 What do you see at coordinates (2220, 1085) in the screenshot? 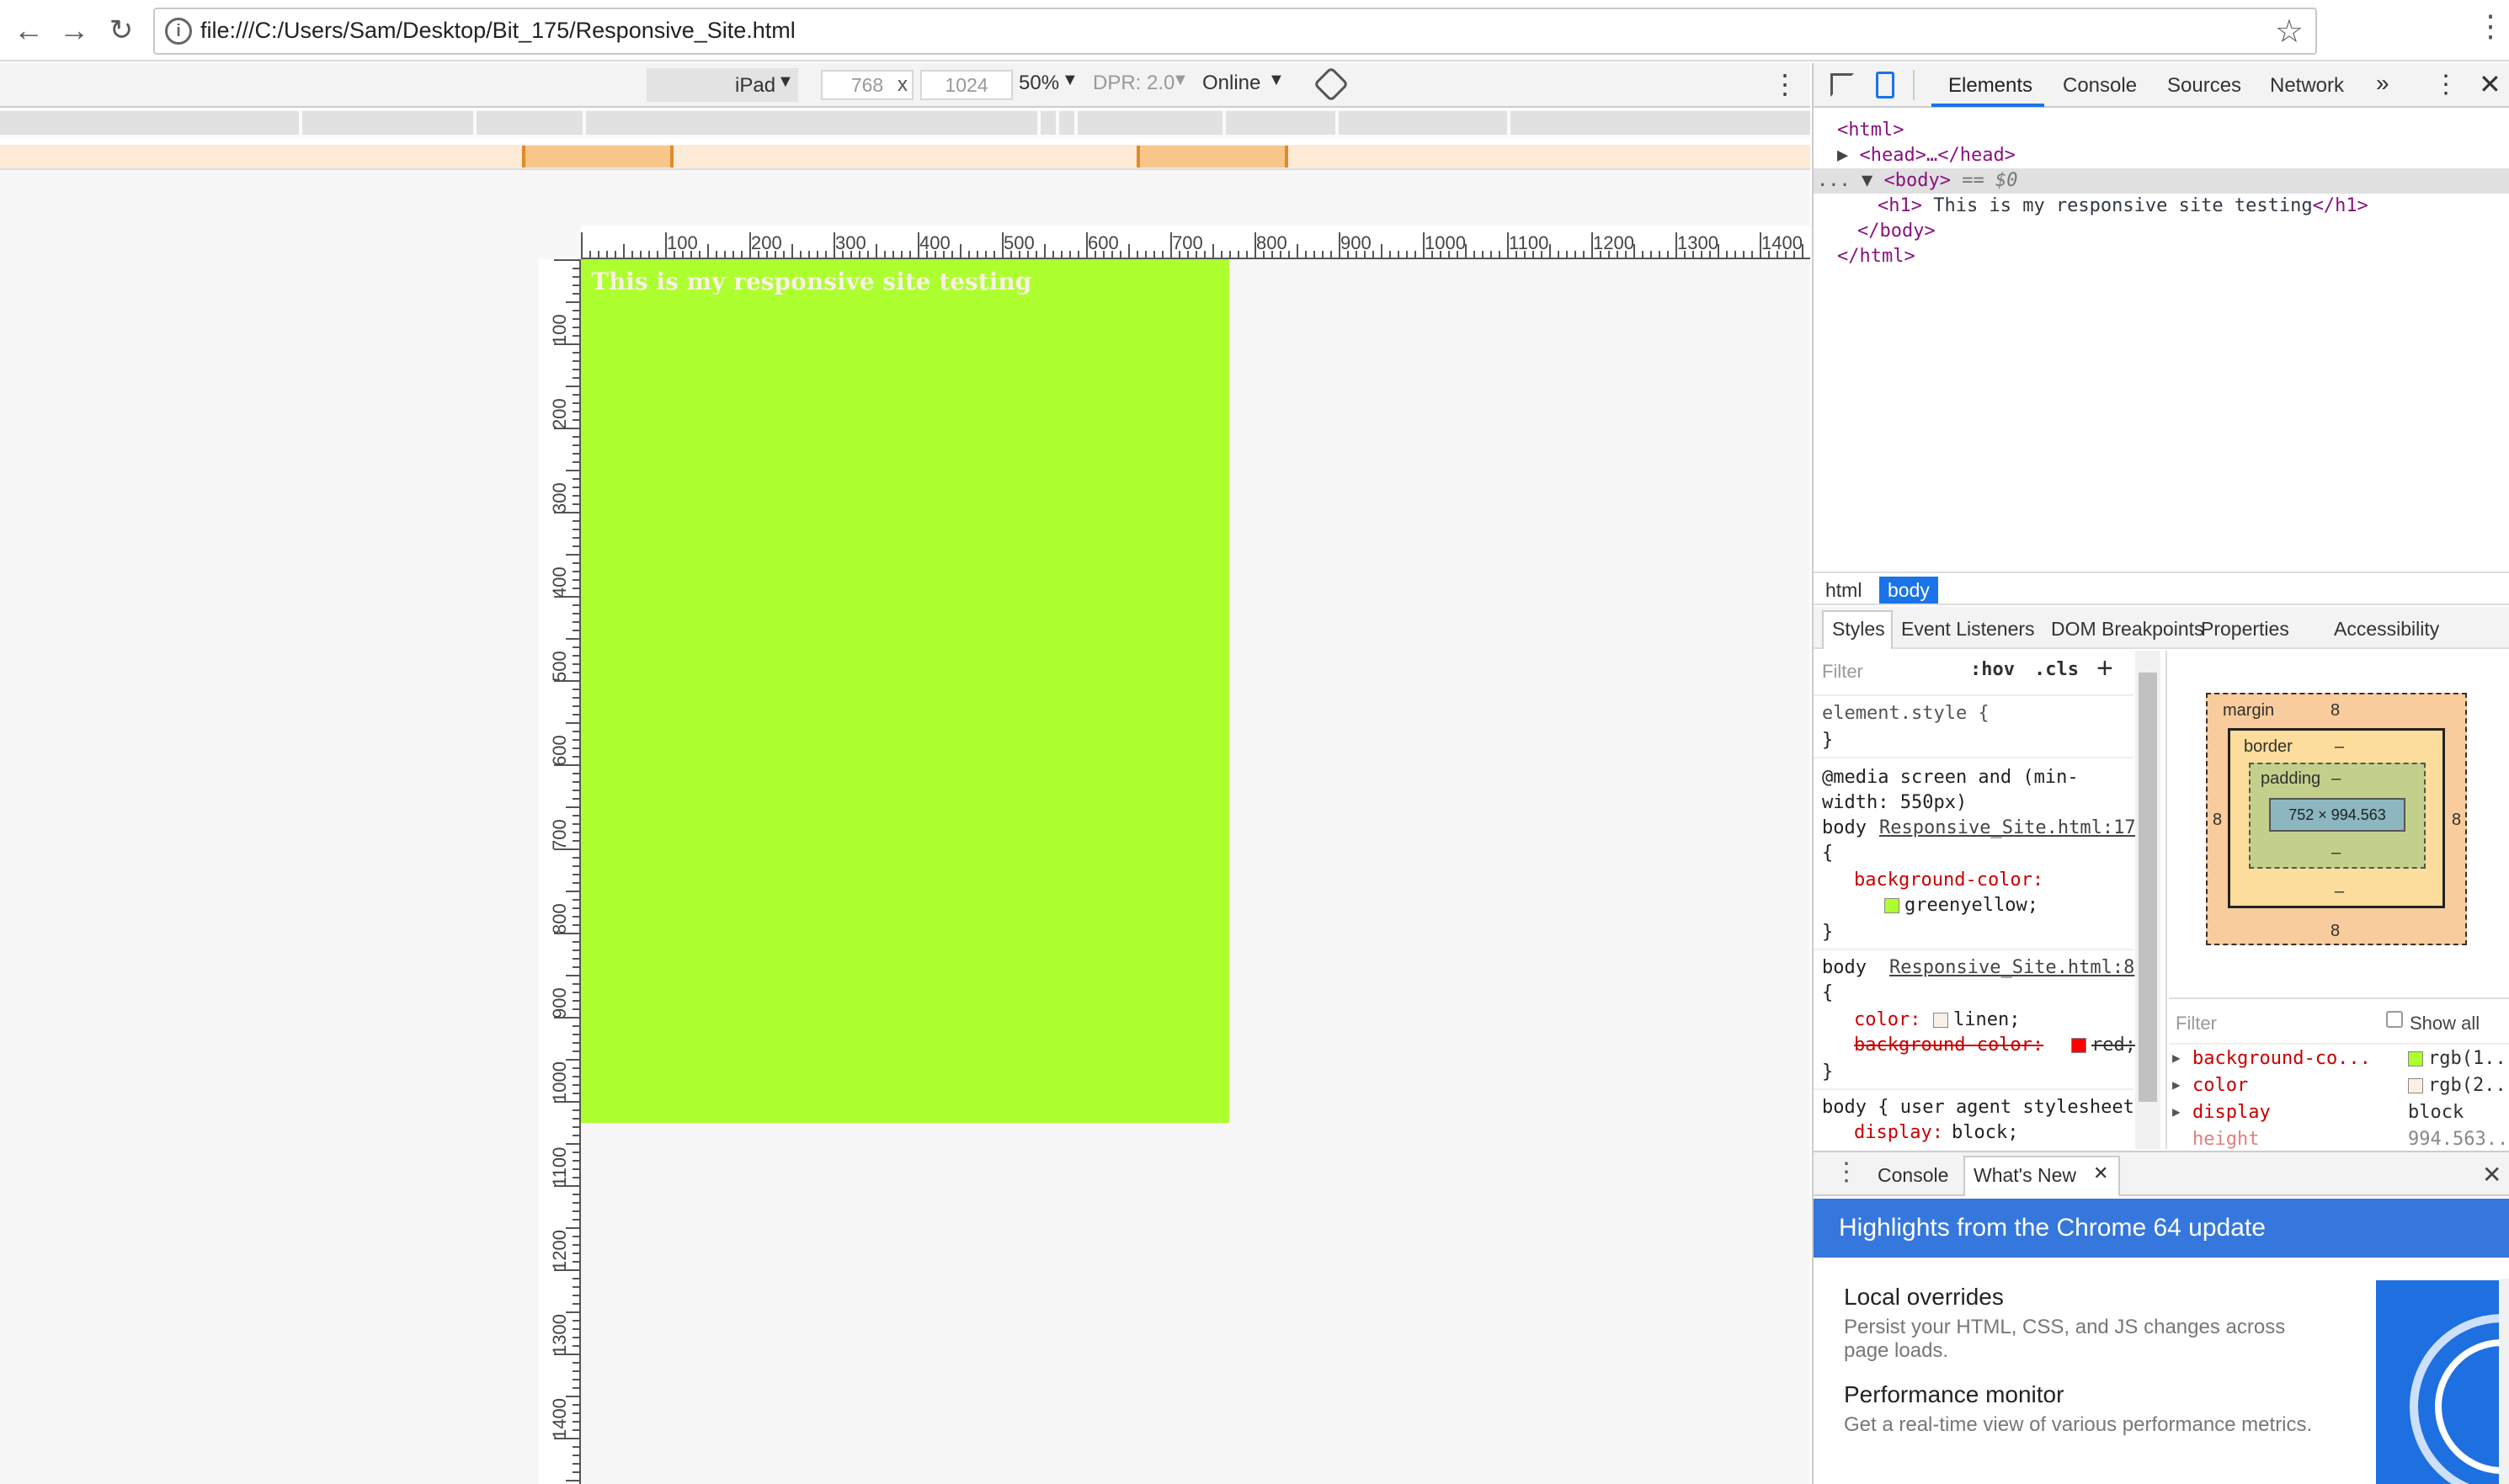
I see `computed-prop: color` at bounding box center [2220, 1085].